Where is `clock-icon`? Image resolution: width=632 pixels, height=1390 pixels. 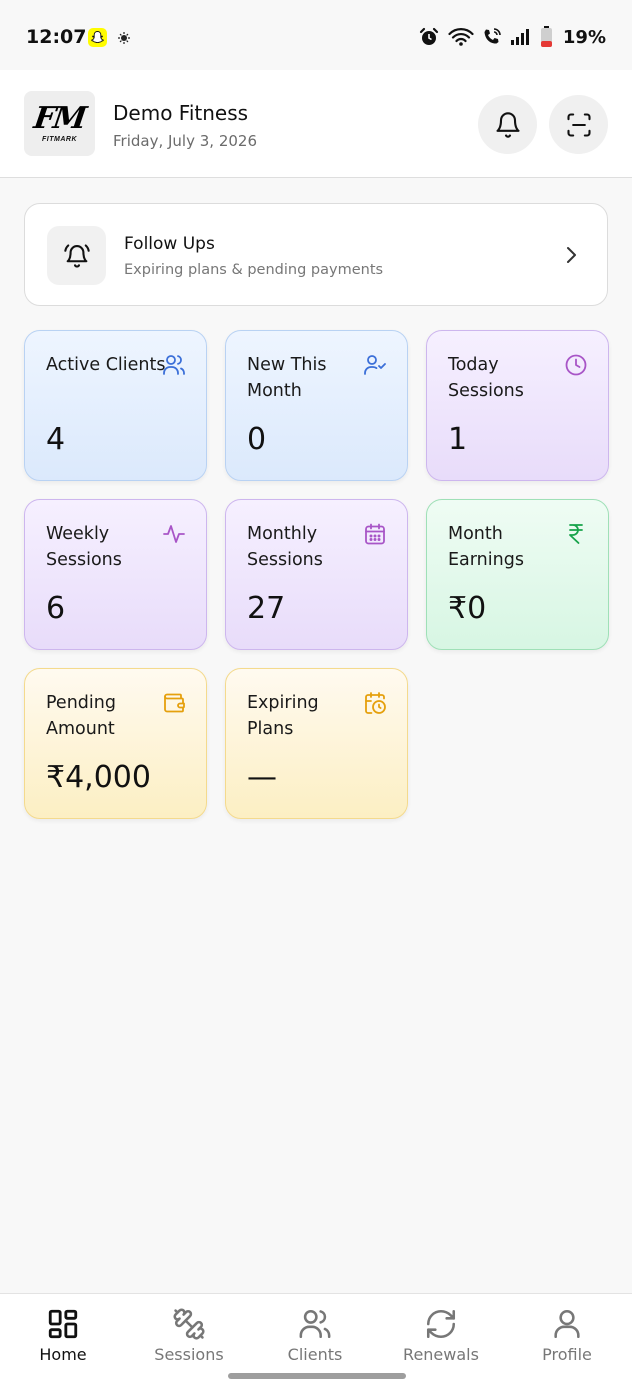 clock-icon is located at coordinates (576, 365).